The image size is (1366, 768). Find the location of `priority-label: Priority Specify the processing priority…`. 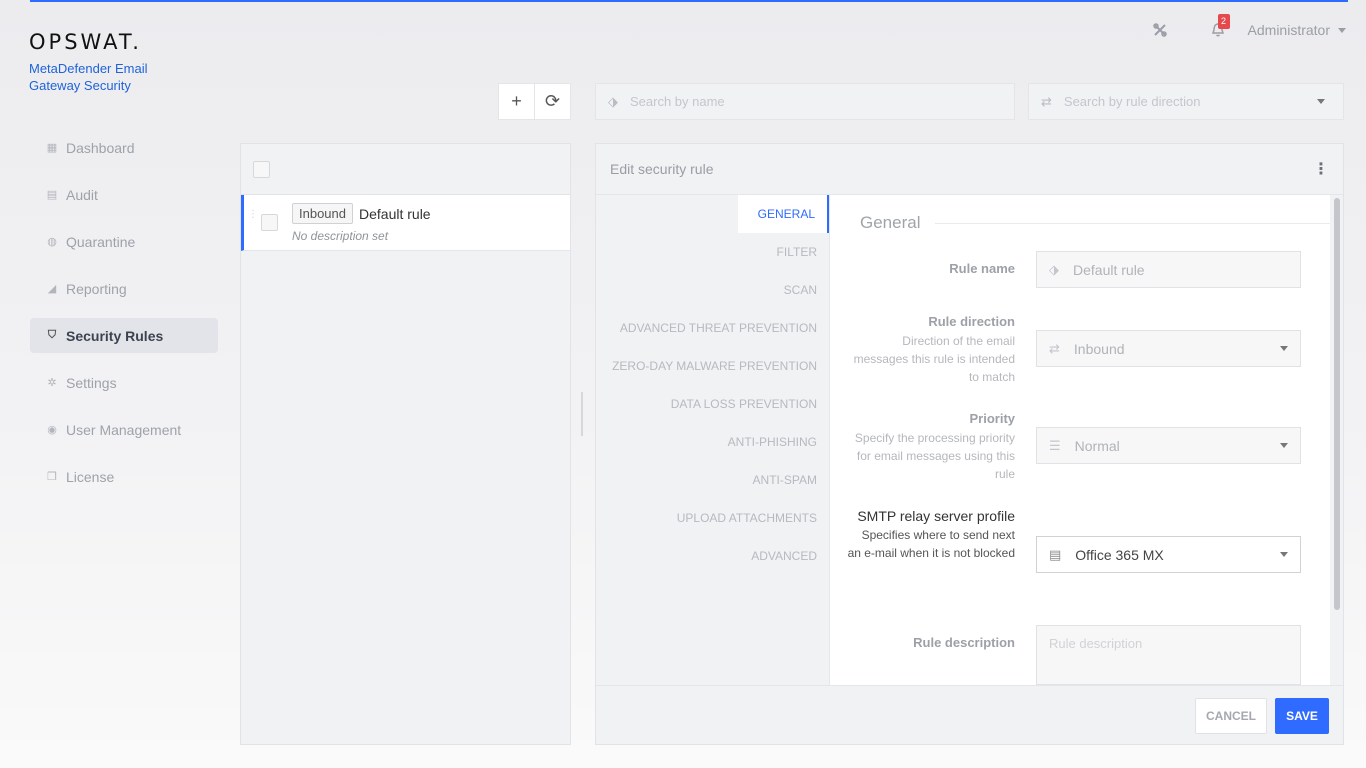

priority-label: Priority Specify the processing priority… is located at coordinates (930, 446).